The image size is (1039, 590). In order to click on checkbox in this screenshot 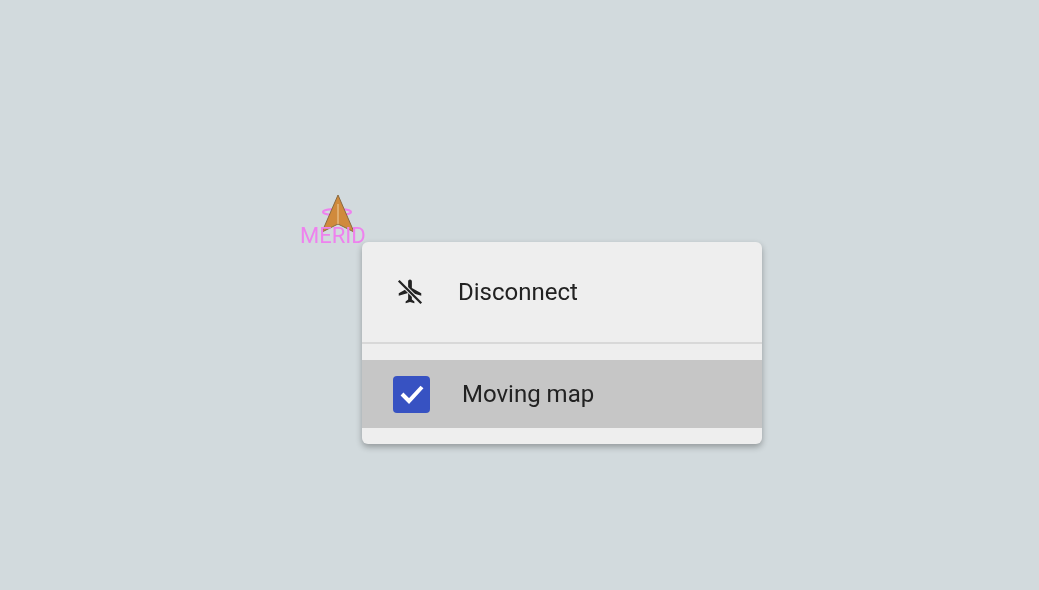, I will do `click(411, 394)`.